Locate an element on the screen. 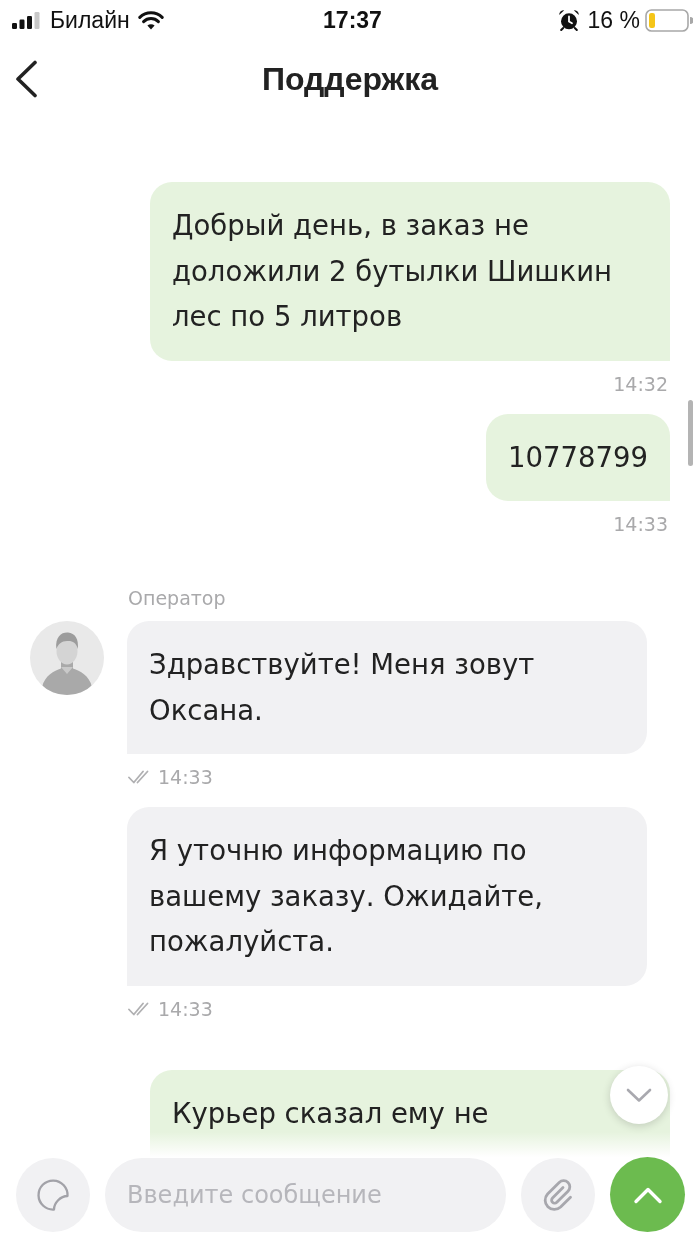 This screenshot has height=1245, width=700. clock-time: 17:37 is located at coordinates (352, 20).